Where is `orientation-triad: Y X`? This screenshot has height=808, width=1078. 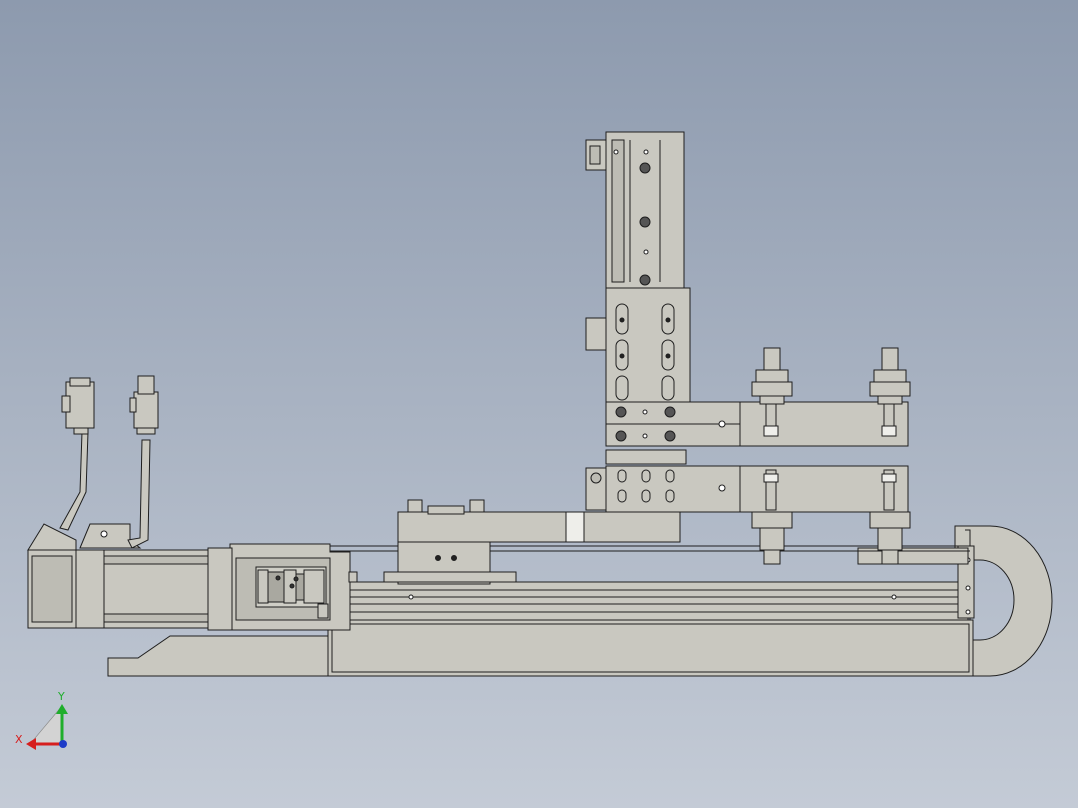
orientation-triad: Y X is located at coordinates (41, 720).